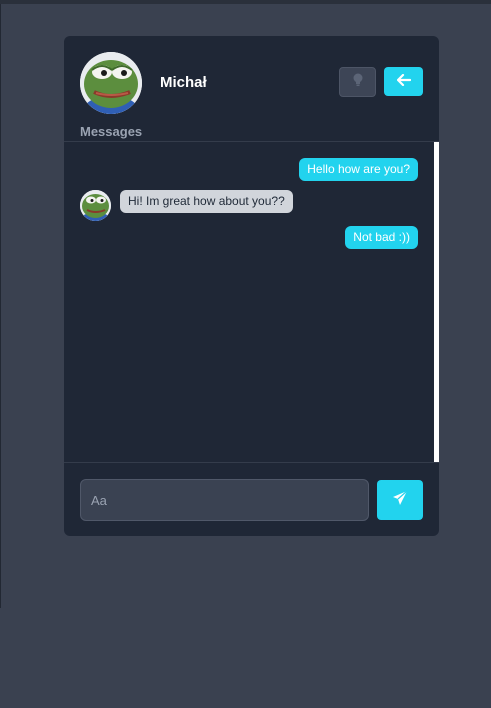 The image size is (491, 708). I want to click on back-button, so click(403, 81).